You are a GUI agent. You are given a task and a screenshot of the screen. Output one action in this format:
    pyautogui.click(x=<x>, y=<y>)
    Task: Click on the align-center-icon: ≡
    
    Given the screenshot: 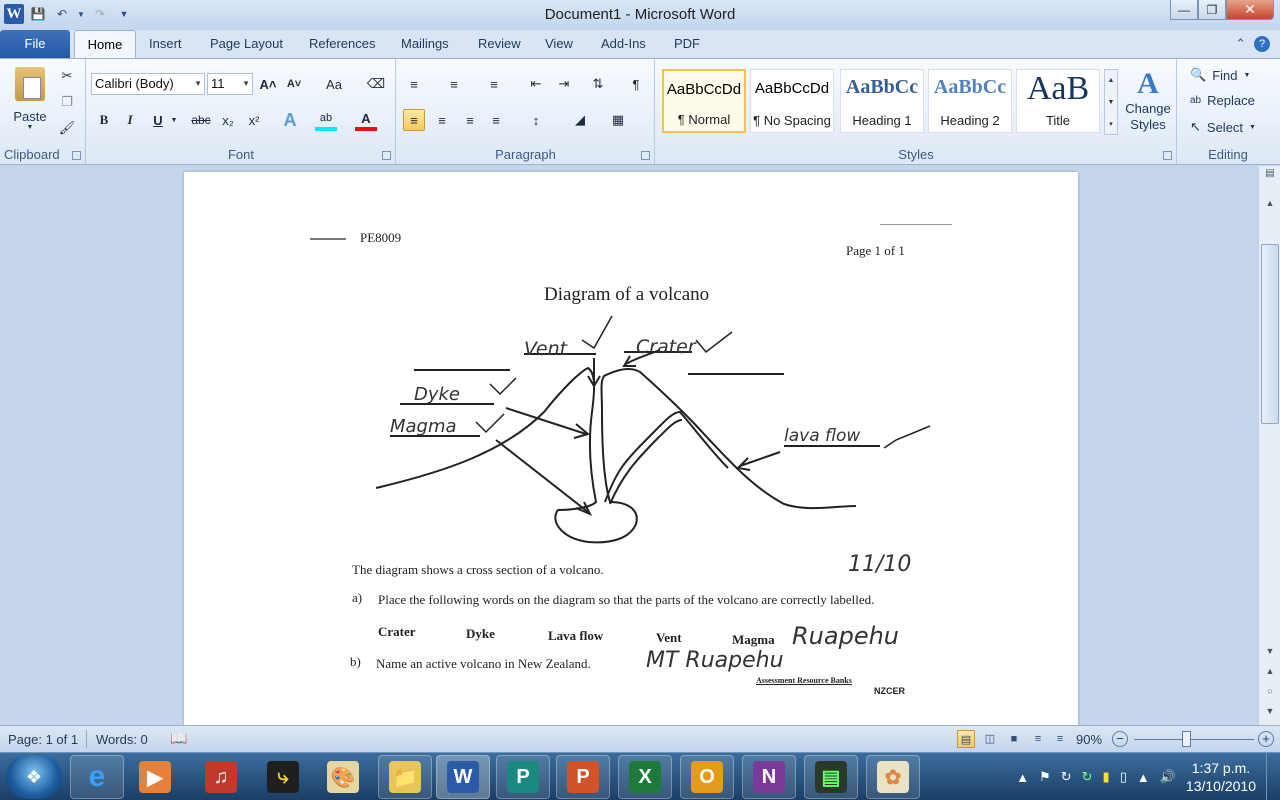 What is the action you would take?
    pyautogui.click(x=442, y=120)
    